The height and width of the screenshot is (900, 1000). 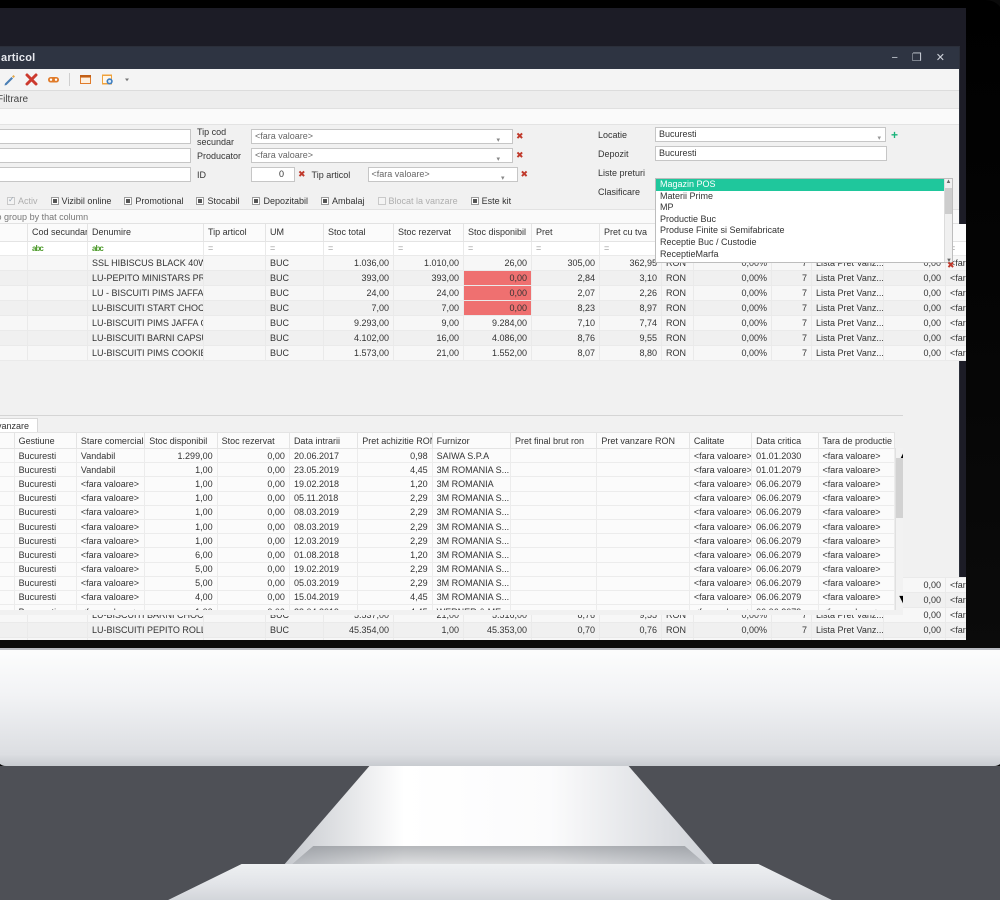 What do you see at coordinates (382, 136) in the screenshot?
I see `combo-tip-cod-secundar: <fara valoare> ▾` at bounding box center [382, 136].